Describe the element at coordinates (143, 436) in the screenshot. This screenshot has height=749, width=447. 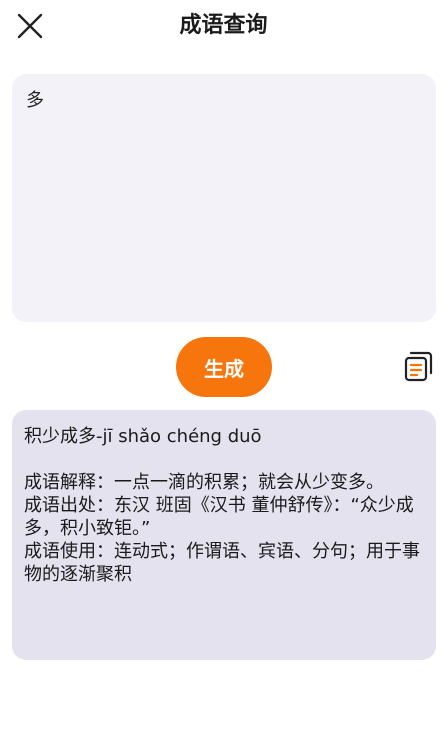
I see `idiom-headline: 积少成多-jī shǎo chéng duō` at that location.